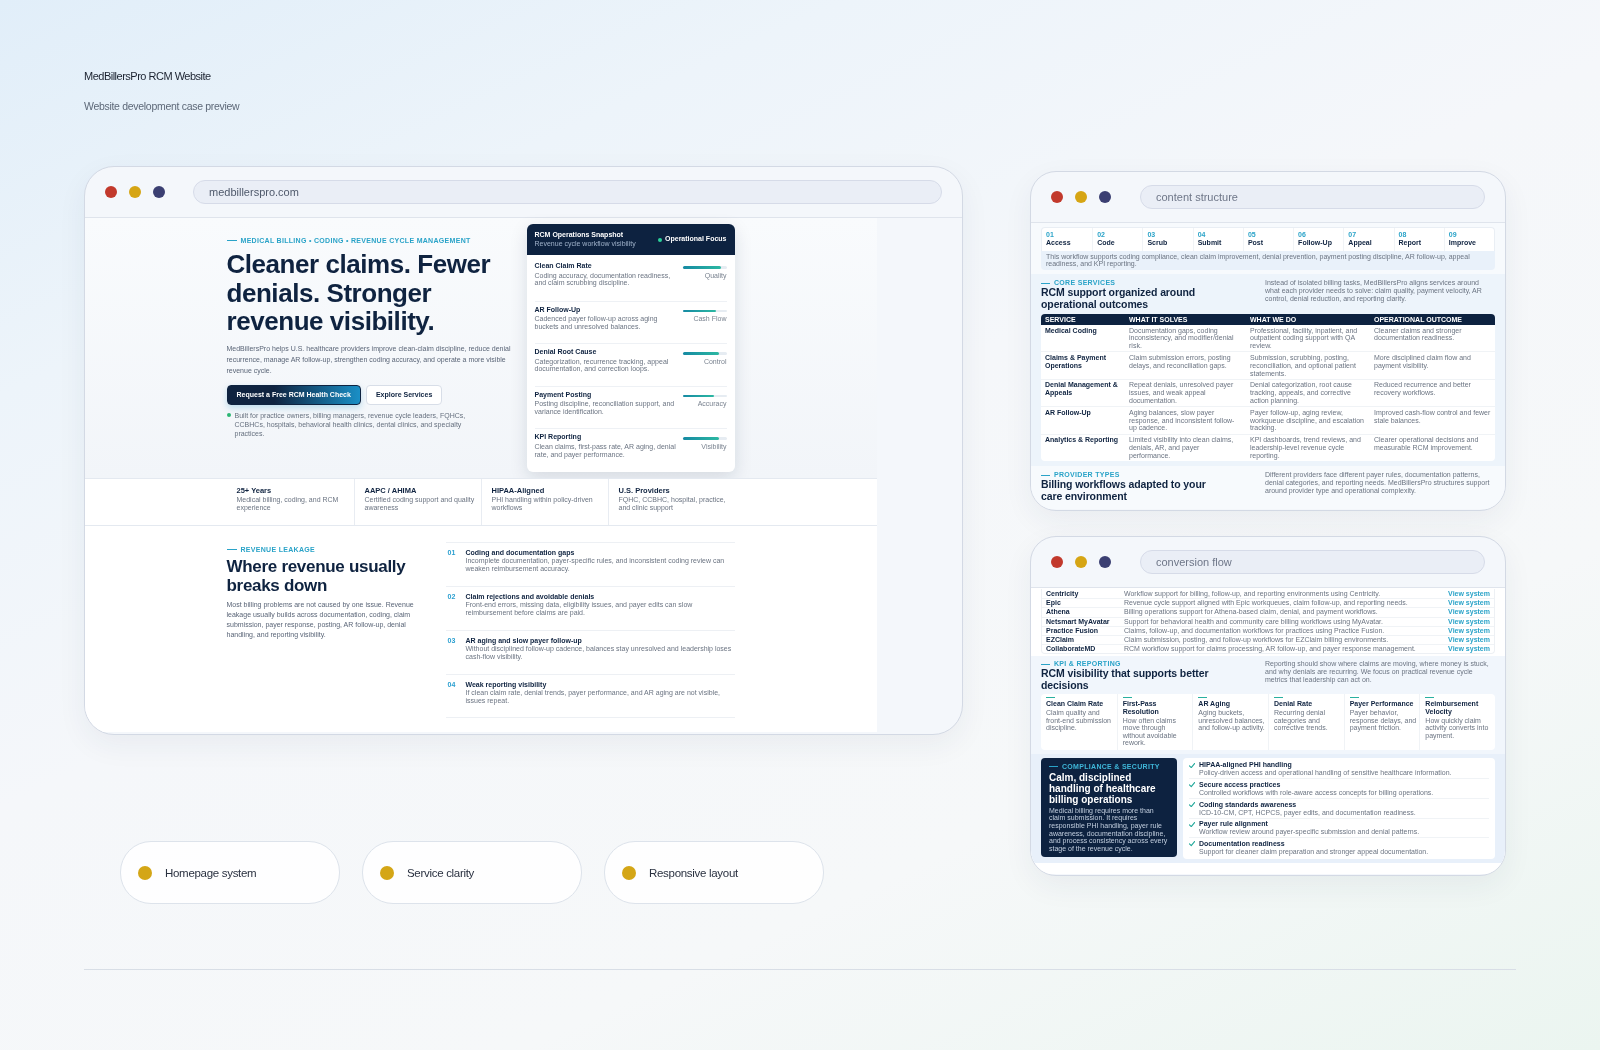 This screenshot has width=1600, height=1050. I want to click on address-bar: medbillerspro.com, so click(567, 192).